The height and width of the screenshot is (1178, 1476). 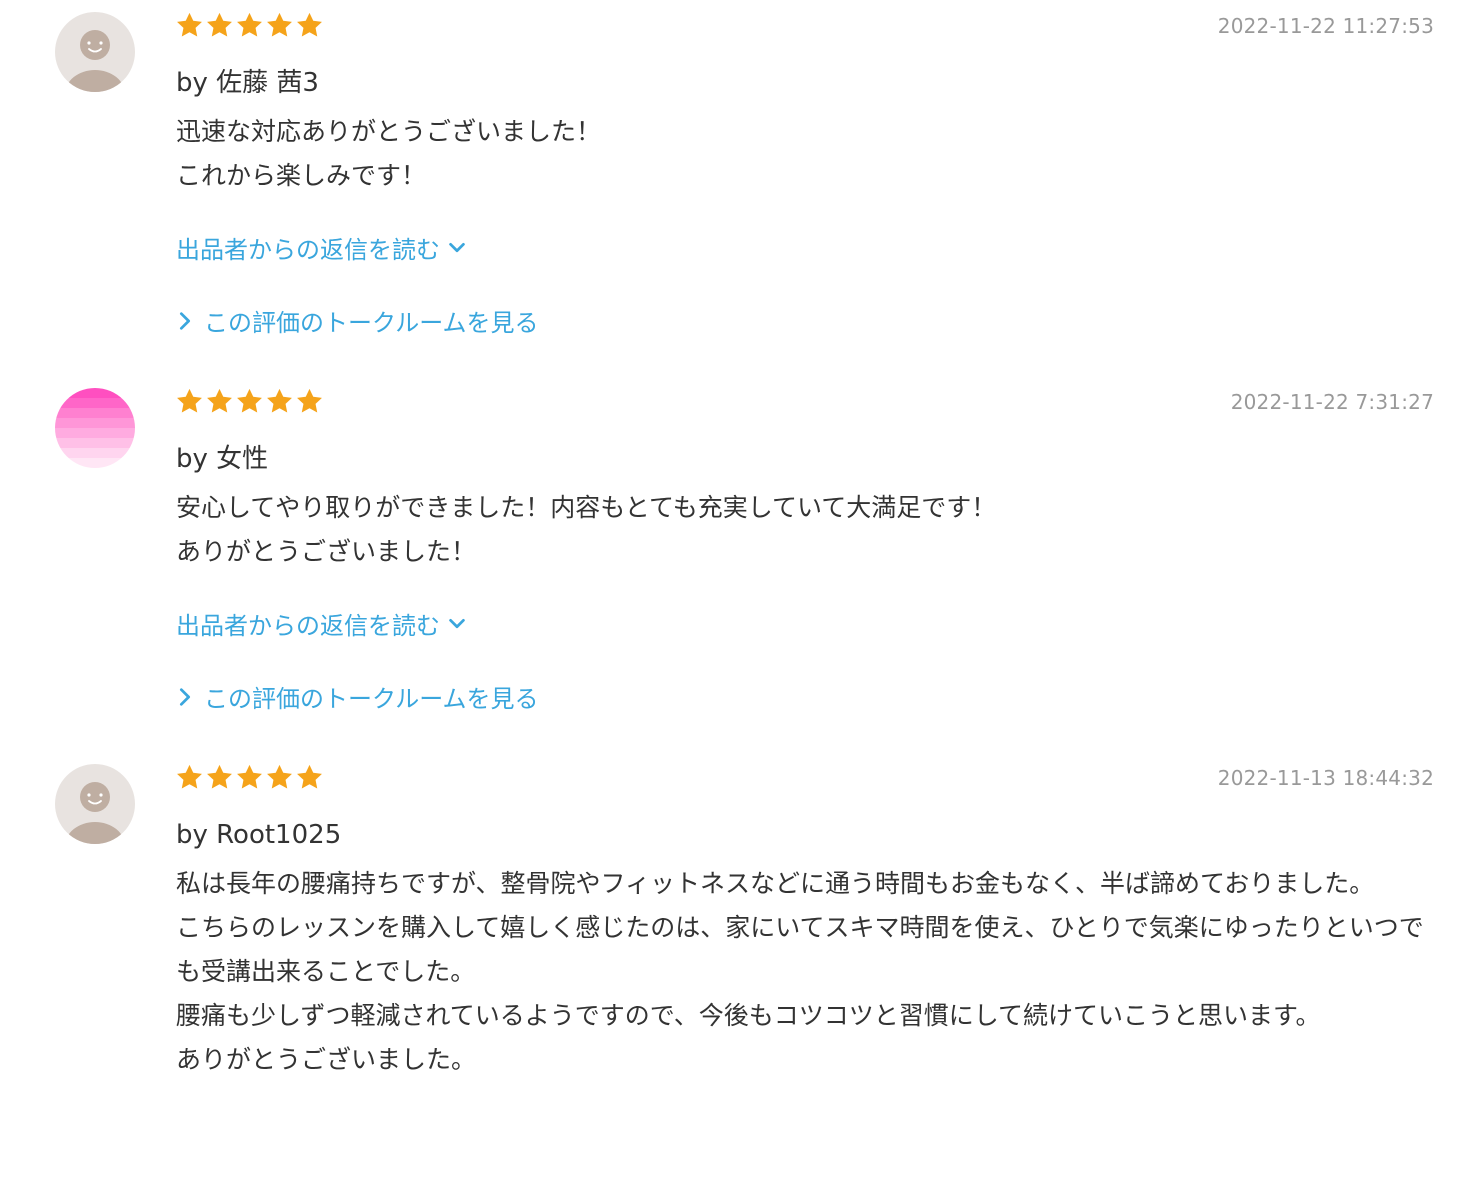 I want to click on pink-gradient-avatar-icon, so click(x=95, y=428).